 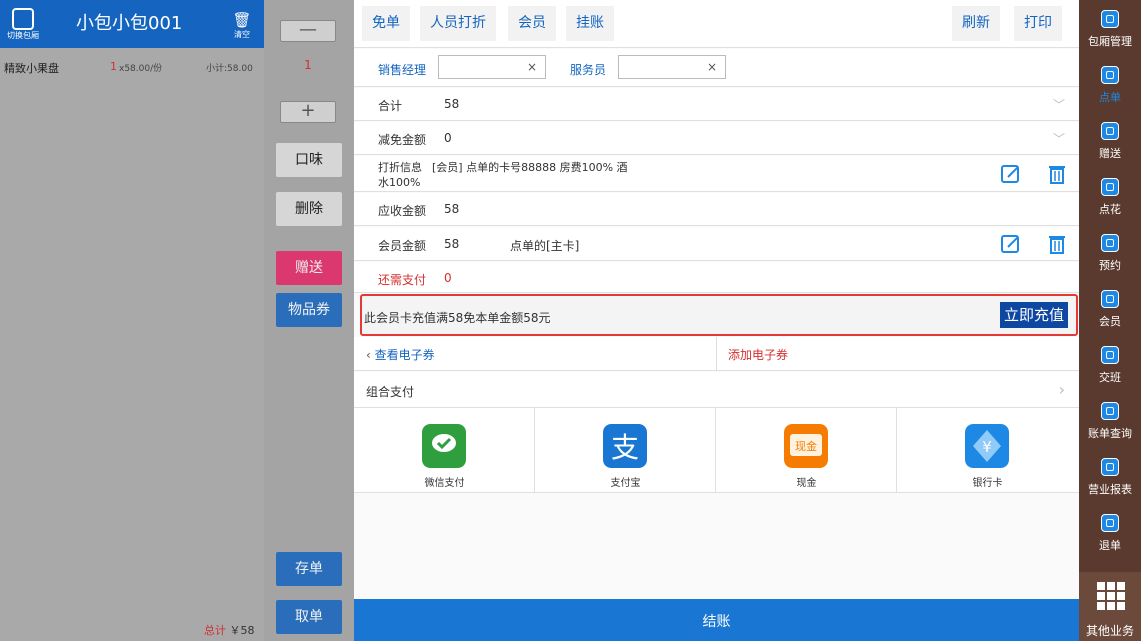 I want to click on chevron-left-icon: ‹, so click(x=370, y=355).